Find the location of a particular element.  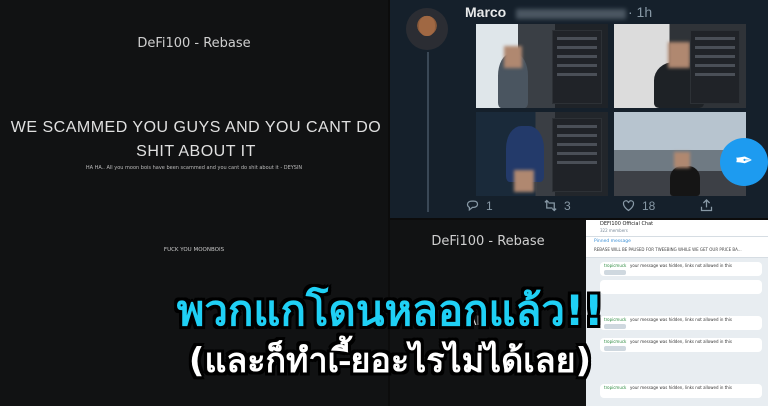

chat-header: DEFI100 Official Chat 322 members is located at coordinates (677, 228).